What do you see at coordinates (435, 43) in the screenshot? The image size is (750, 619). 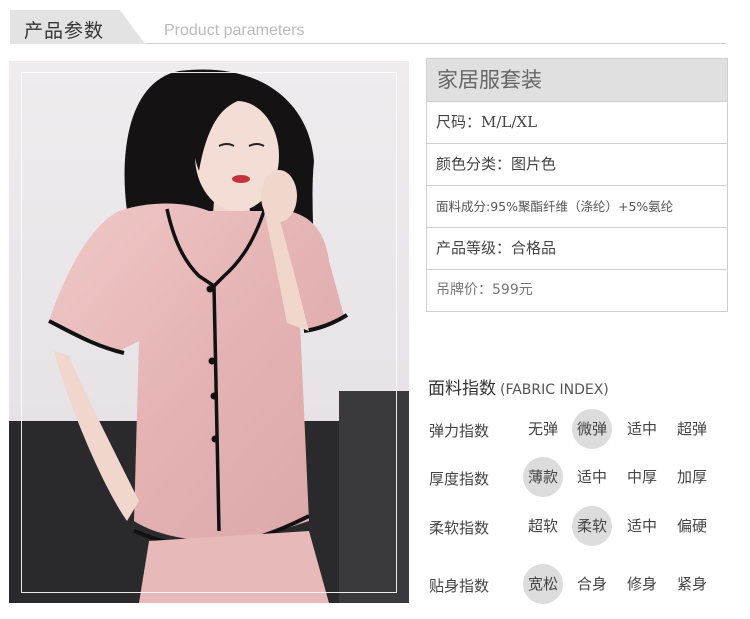 I see `header-divider` at bounding box center [435, 43].